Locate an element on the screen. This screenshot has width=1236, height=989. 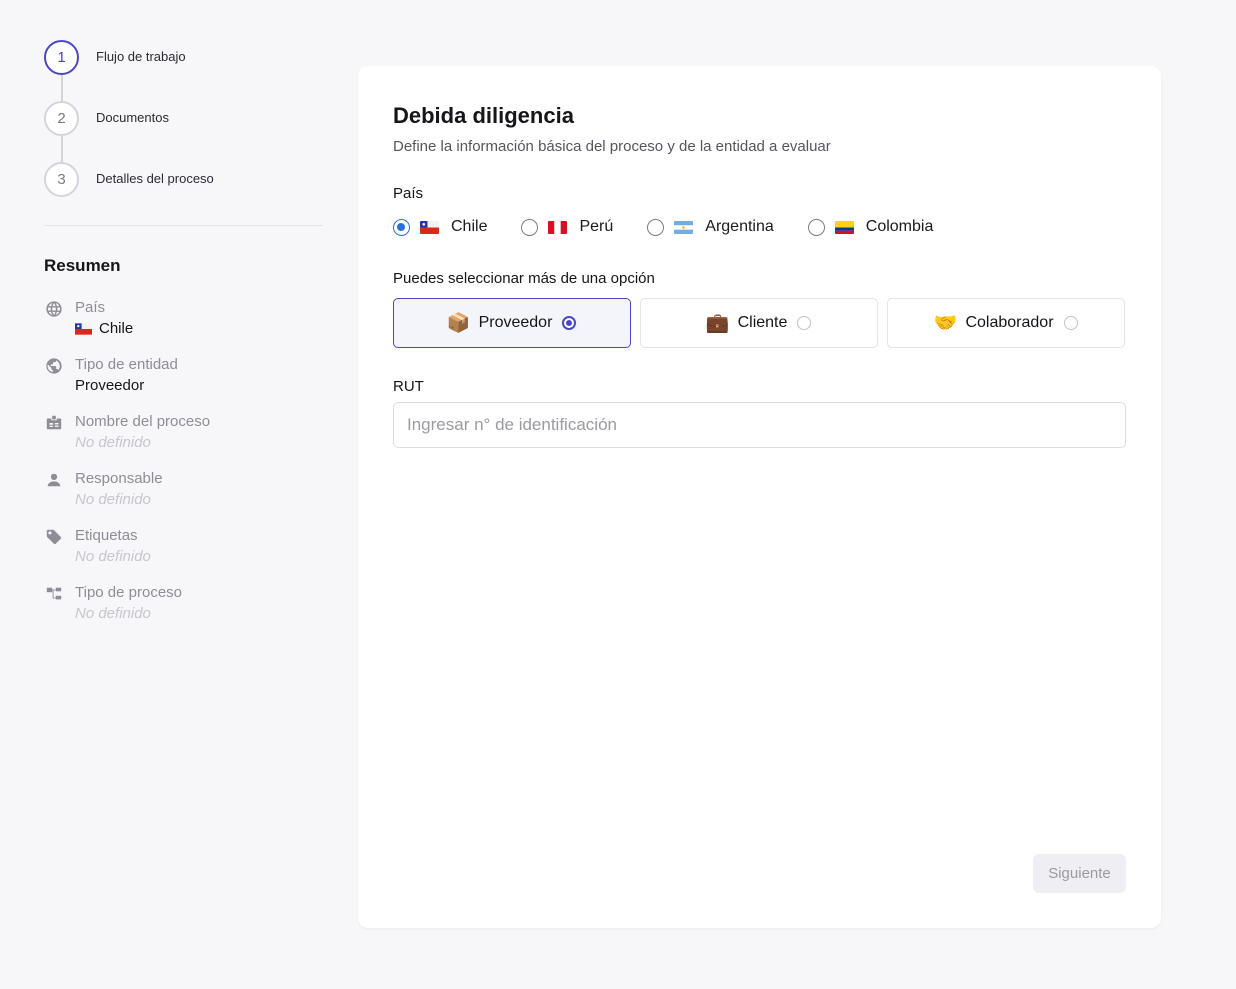
country-option-peru: Perú is located at coordinates (567, 227).